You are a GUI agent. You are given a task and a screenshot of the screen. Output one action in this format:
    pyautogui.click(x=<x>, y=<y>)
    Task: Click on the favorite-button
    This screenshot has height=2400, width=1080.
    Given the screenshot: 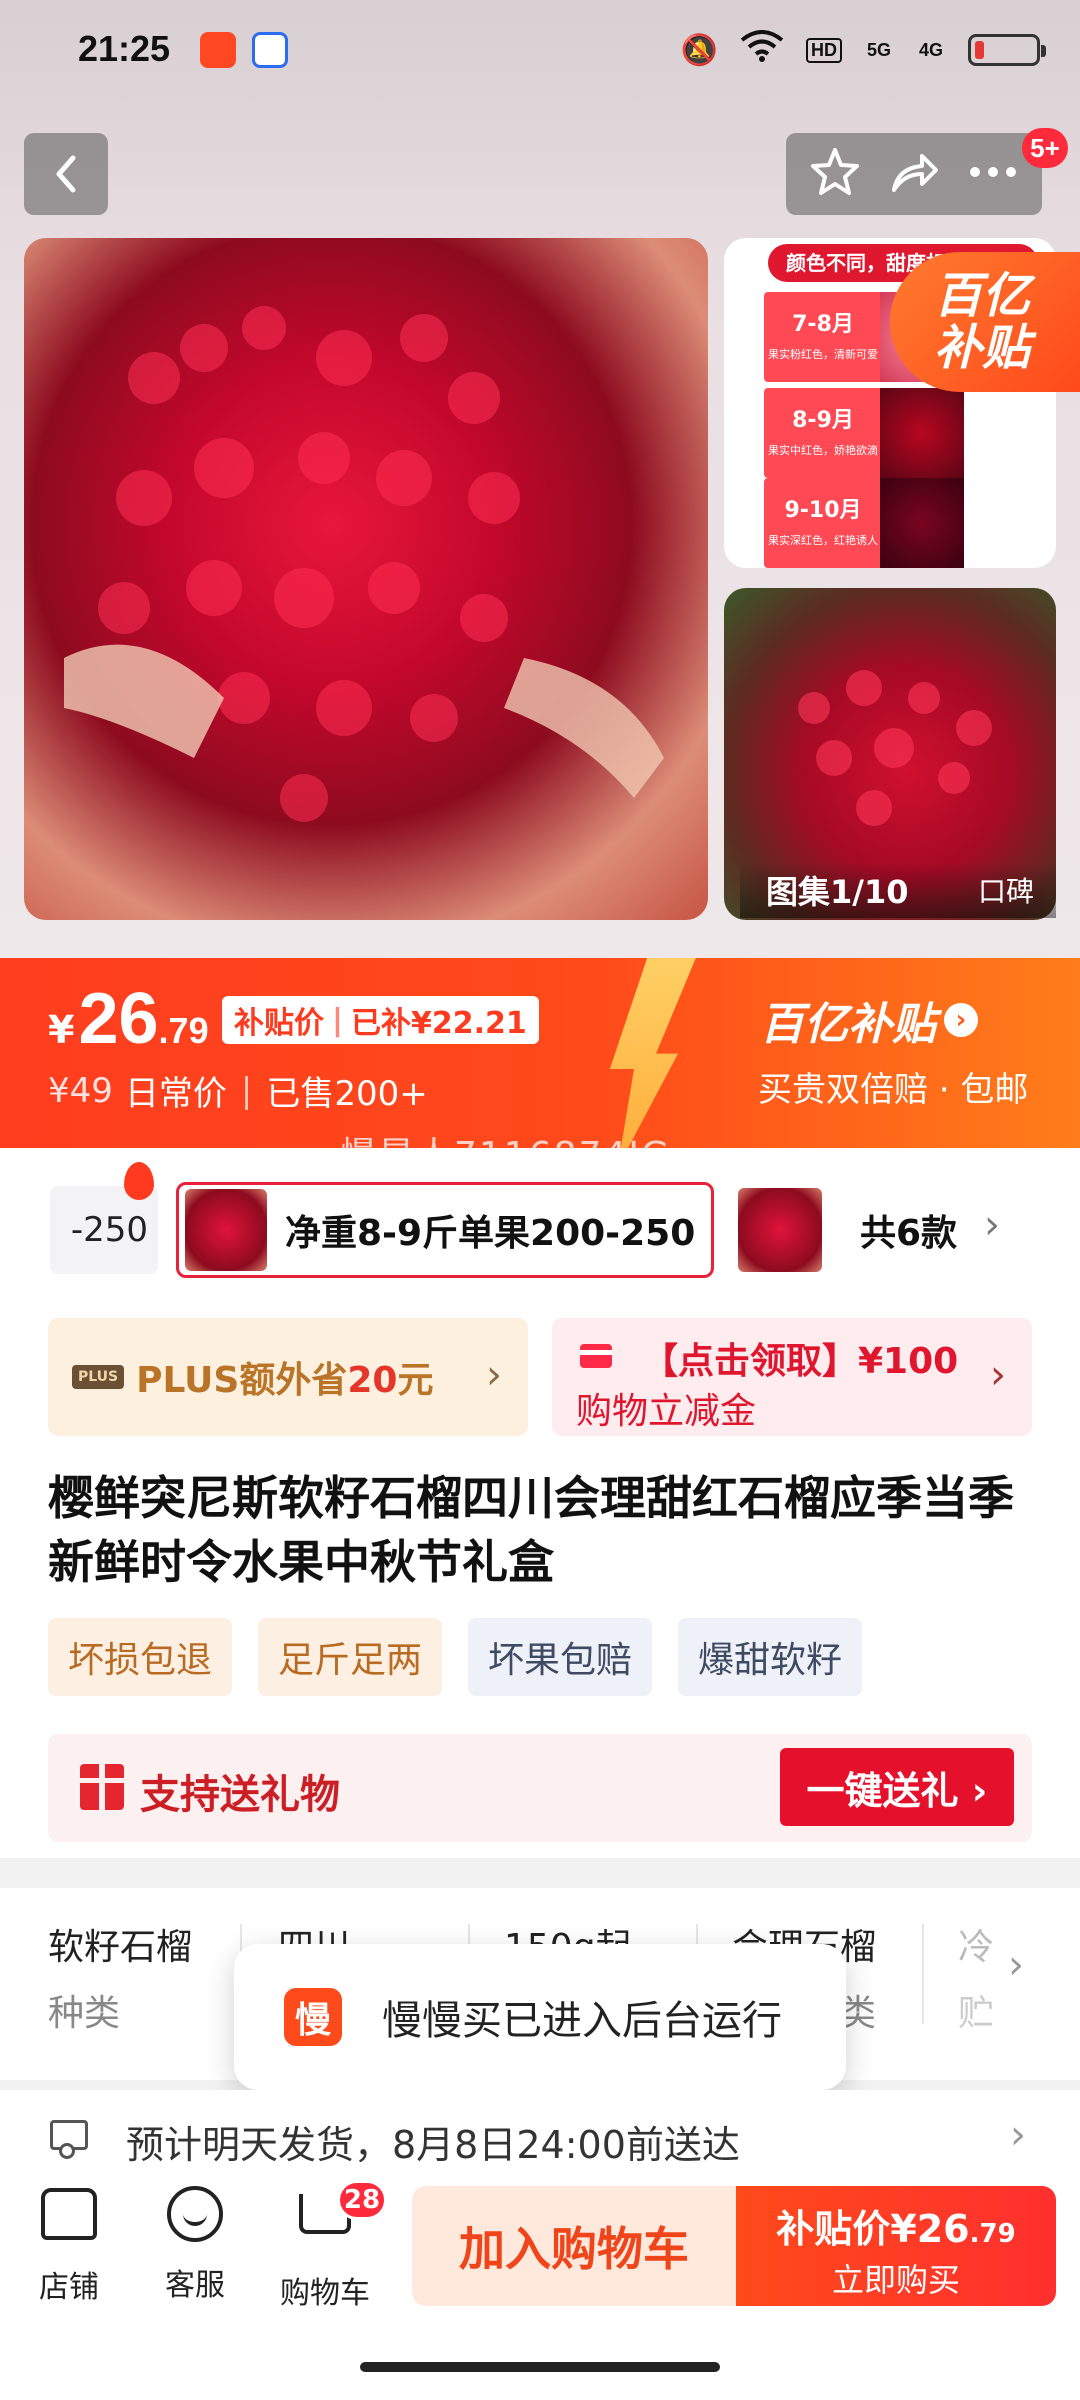 What is the action you would take?
    pyautogui.click(x=835, y=174)
    